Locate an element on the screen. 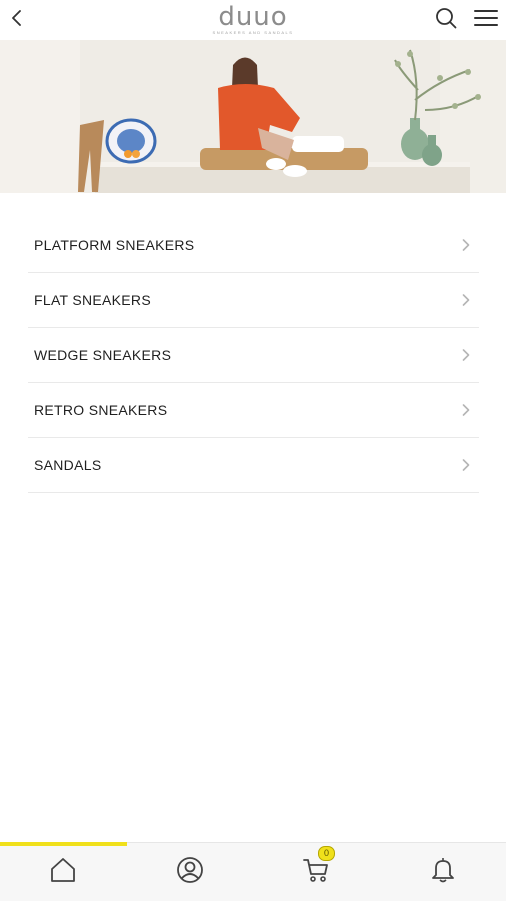 Image resolution: width=506 pixels, height=901 pixels. tab-account is located at coordinates (190, 872).